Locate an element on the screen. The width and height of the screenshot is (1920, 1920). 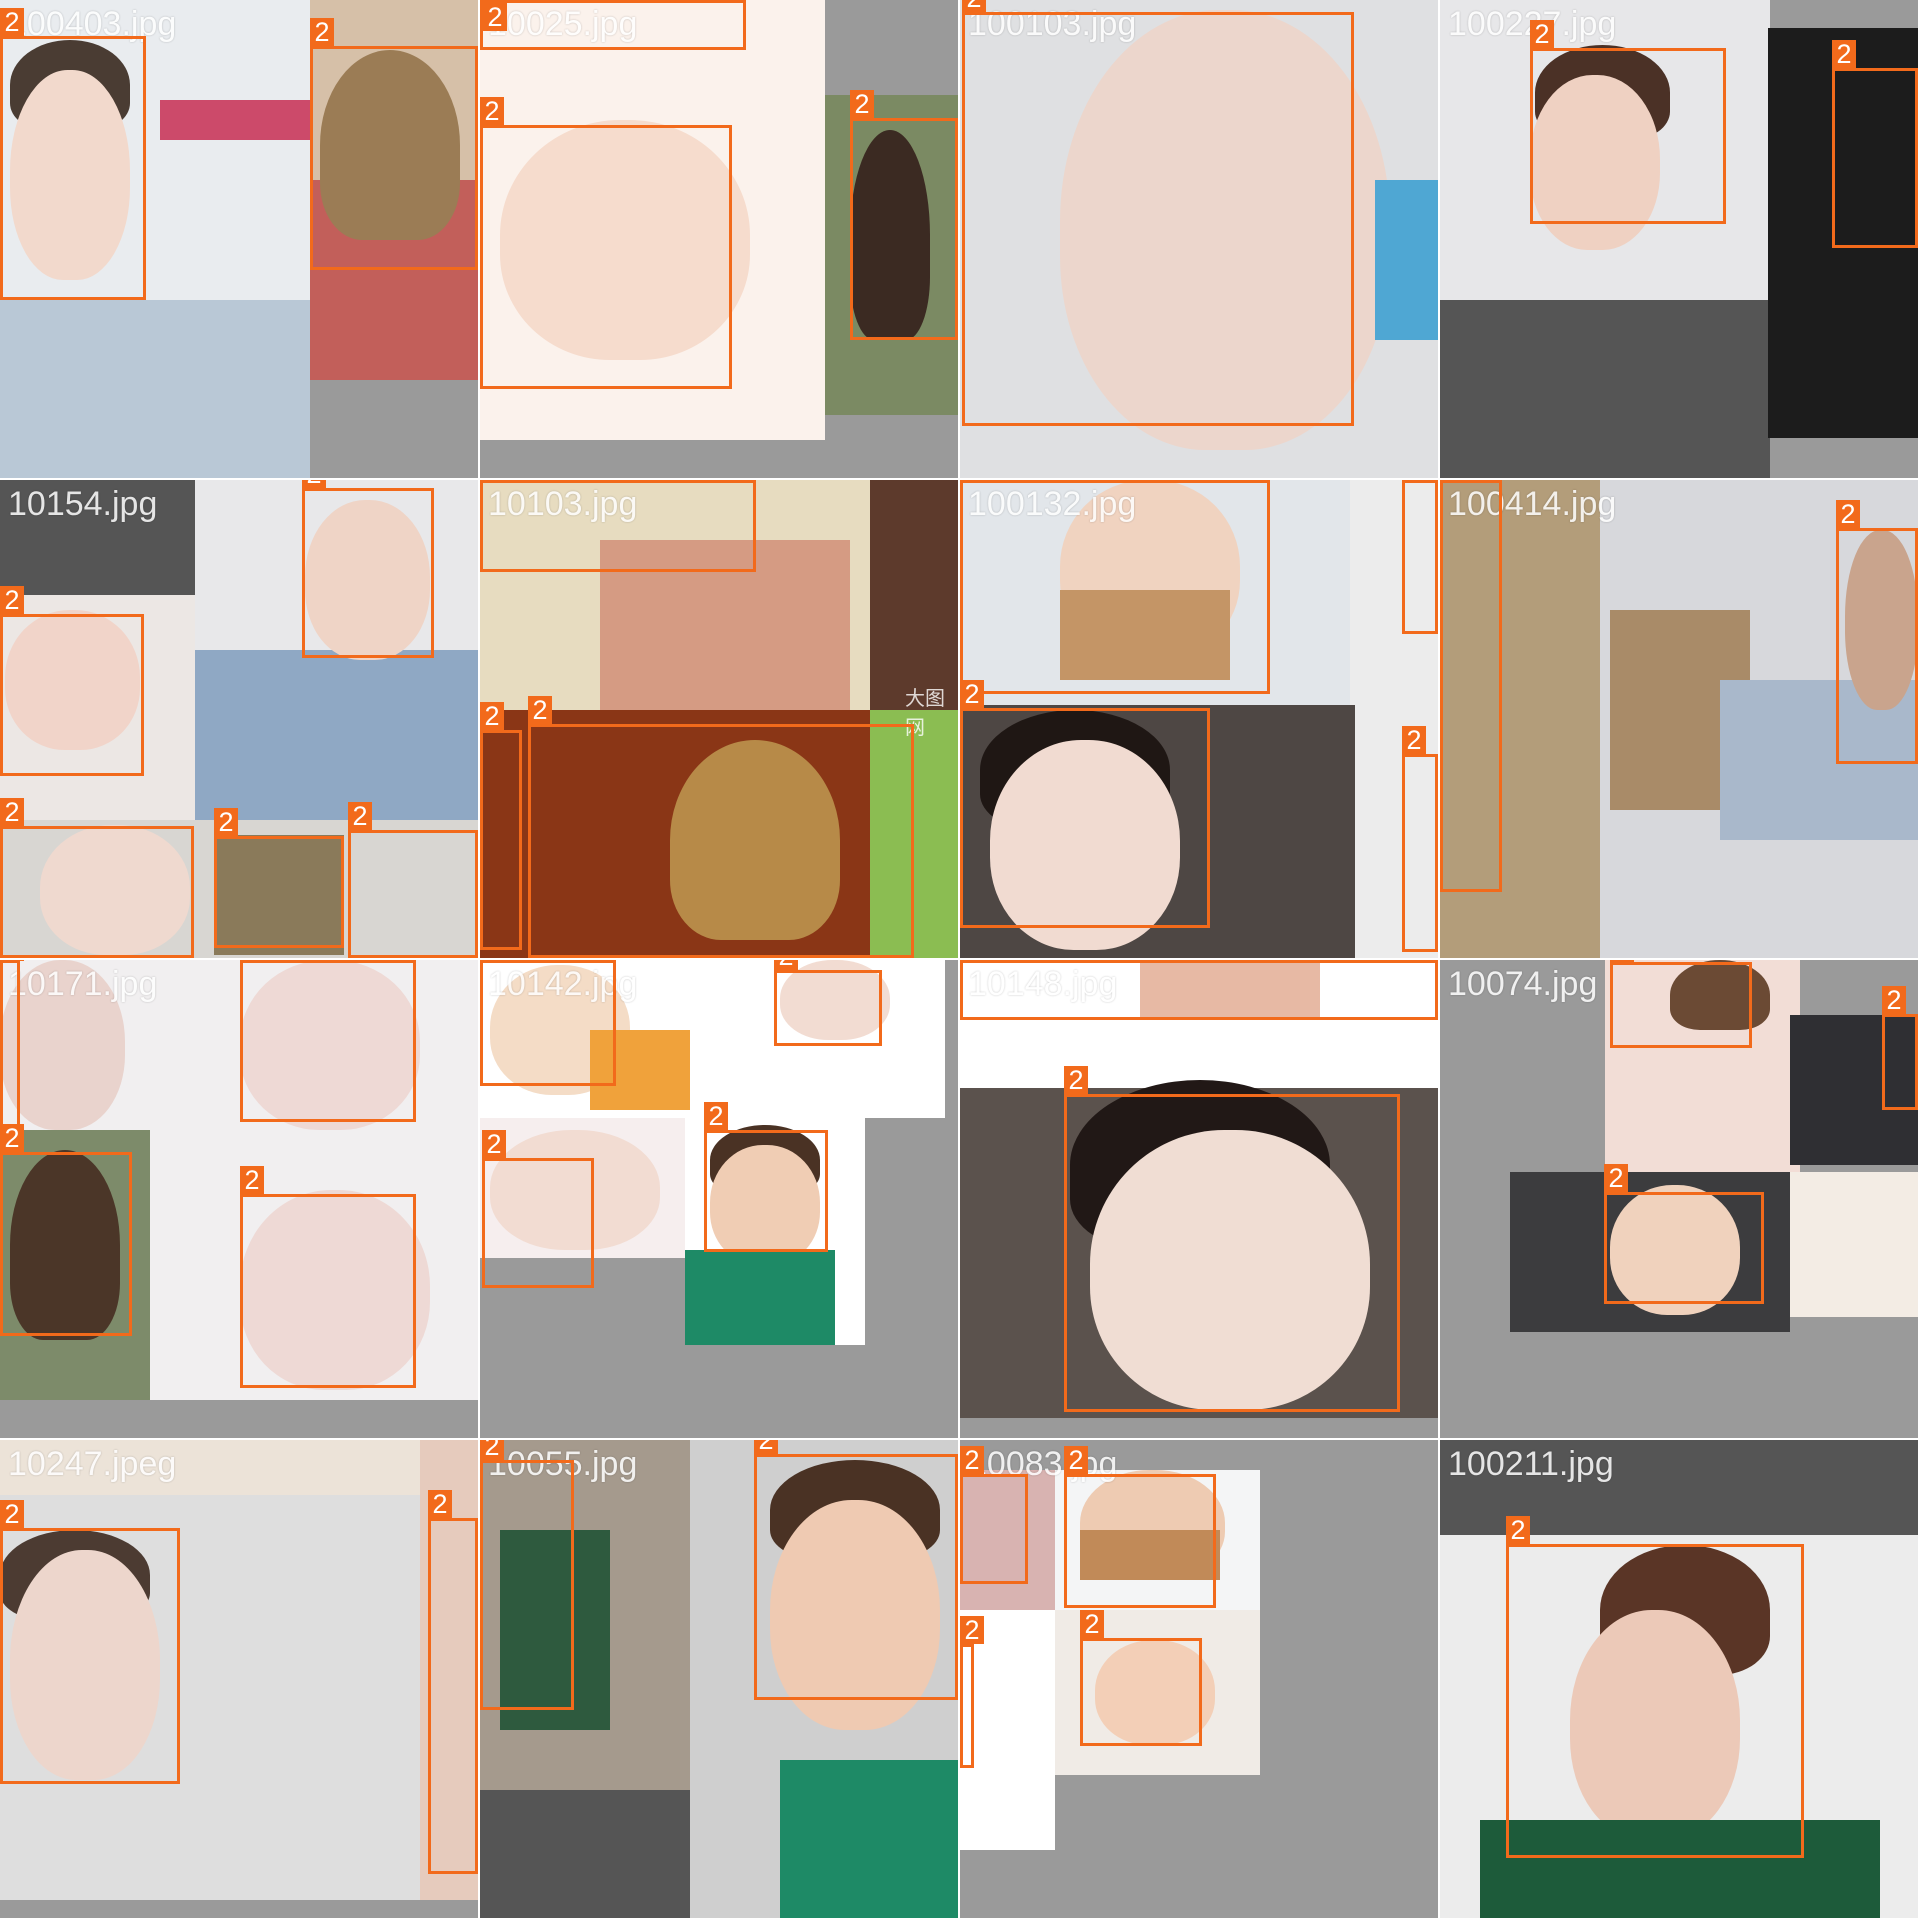
tile-1: 100403.jpg 2 2 is located at coordinates (239, 239).